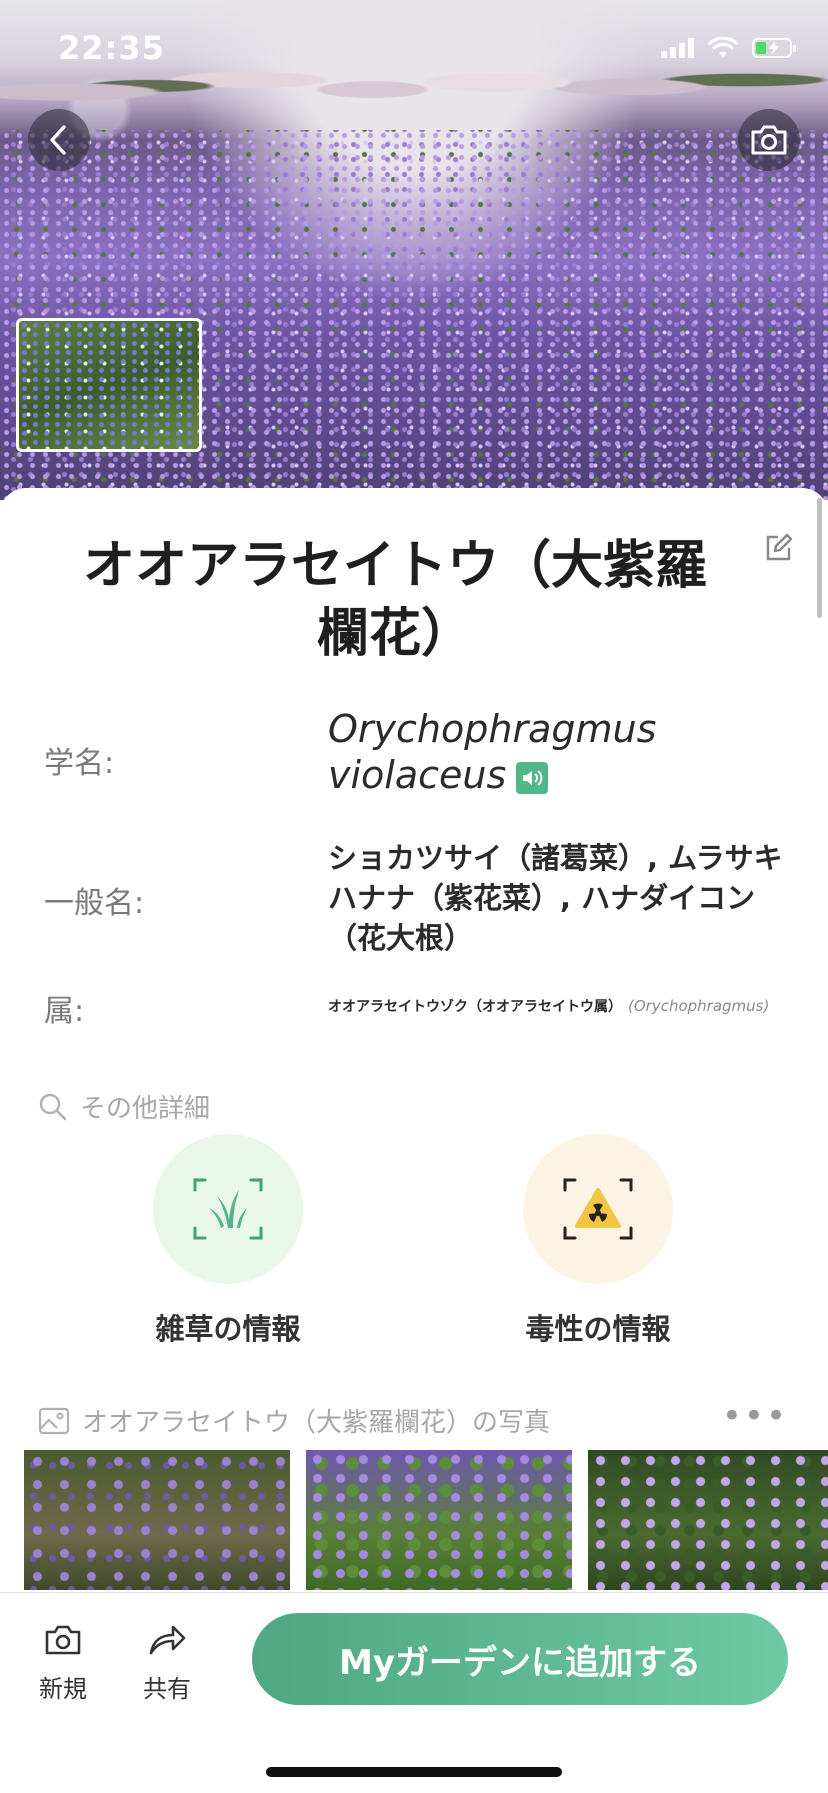 The width and height of the screenshot is (828, 1793). I want to click on edit-icon, so click(779, 547).